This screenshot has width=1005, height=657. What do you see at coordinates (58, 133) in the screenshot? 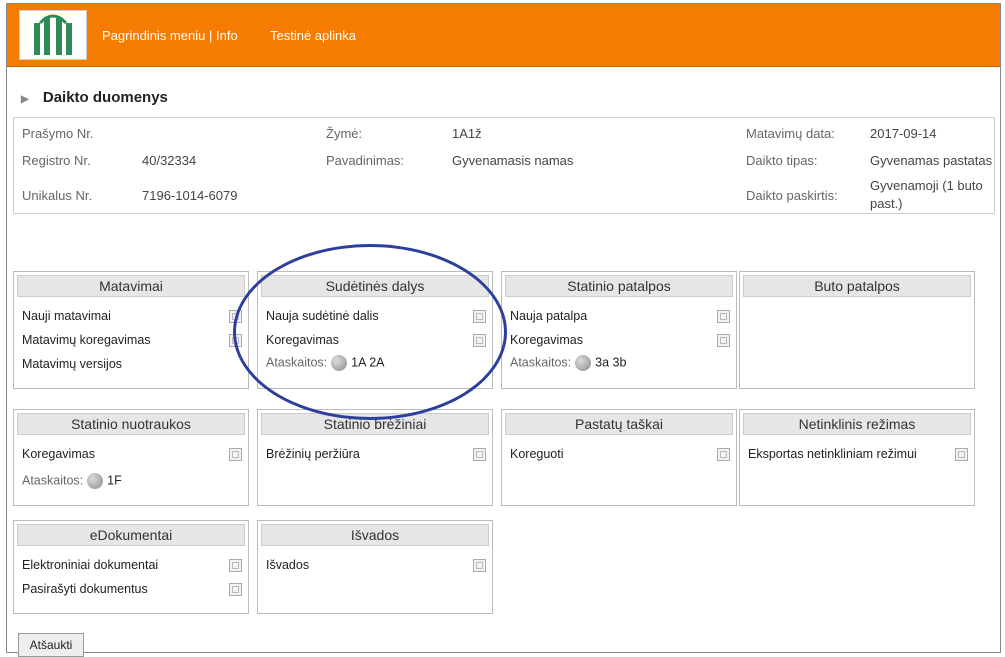
I see `request-no-label: Prašymo Nr.` at bounding box center [58, 133].